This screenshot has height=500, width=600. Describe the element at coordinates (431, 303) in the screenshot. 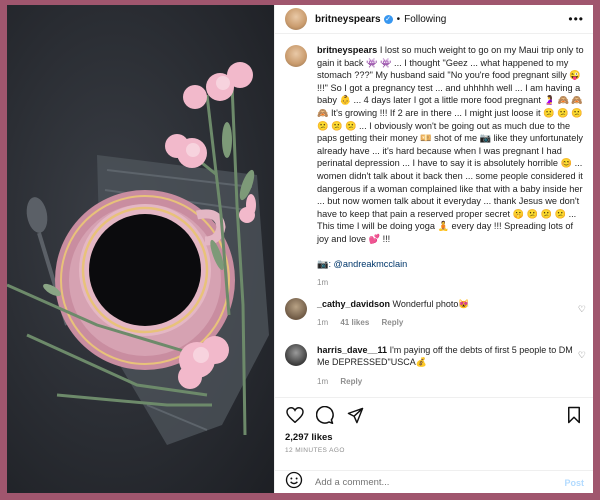

I see `comment-text: Wonderful photo😻` at that location.